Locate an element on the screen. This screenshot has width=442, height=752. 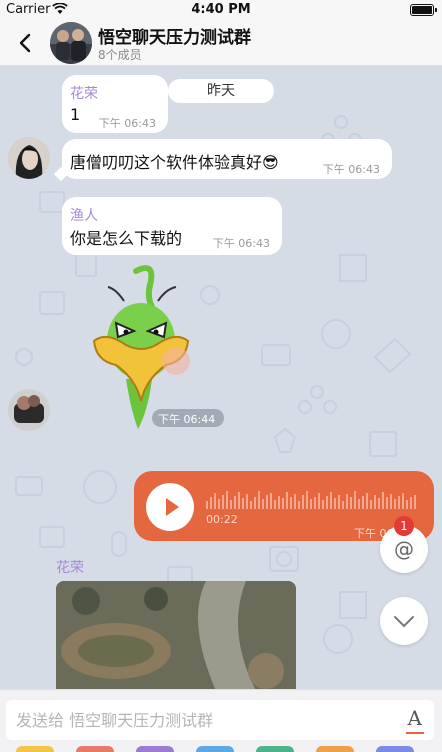
scroll-down-button is located at coordinates (404, 621).